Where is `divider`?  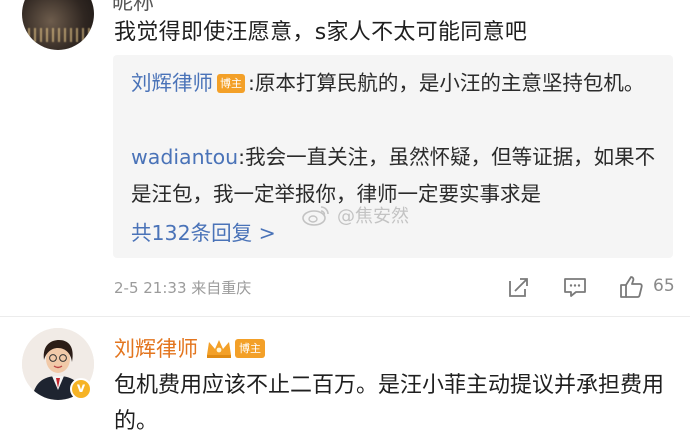 divider is located at coordinates (345, 316).